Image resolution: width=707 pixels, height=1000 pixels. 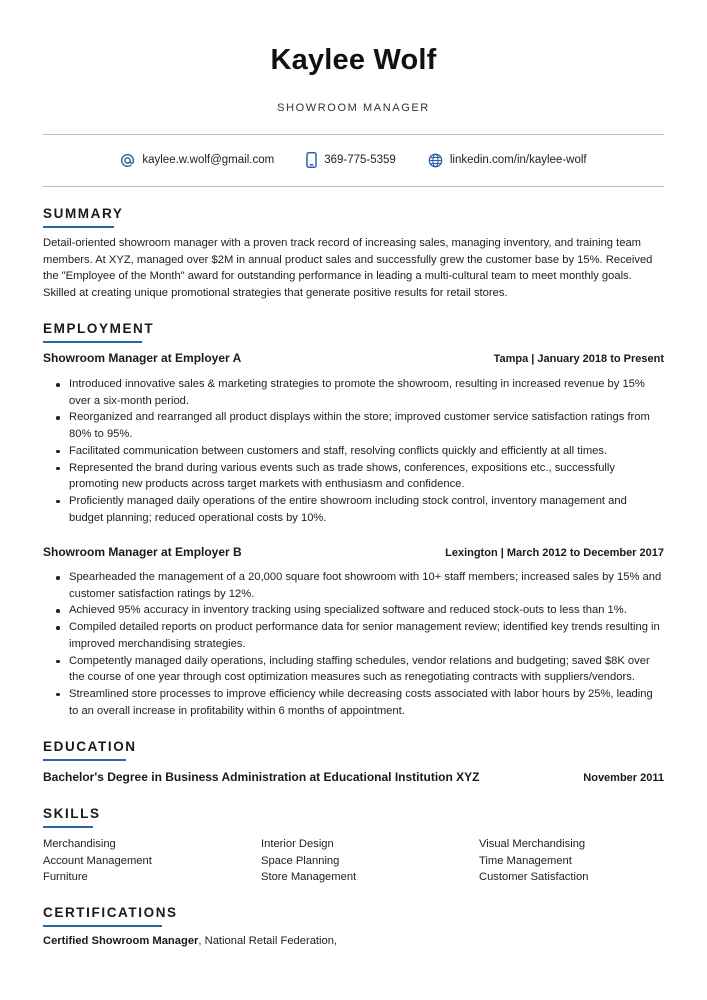 What do you see at coordinates (311, 160) in the screenshot?
I see `phone-icon` at bounding box center [311, 160].